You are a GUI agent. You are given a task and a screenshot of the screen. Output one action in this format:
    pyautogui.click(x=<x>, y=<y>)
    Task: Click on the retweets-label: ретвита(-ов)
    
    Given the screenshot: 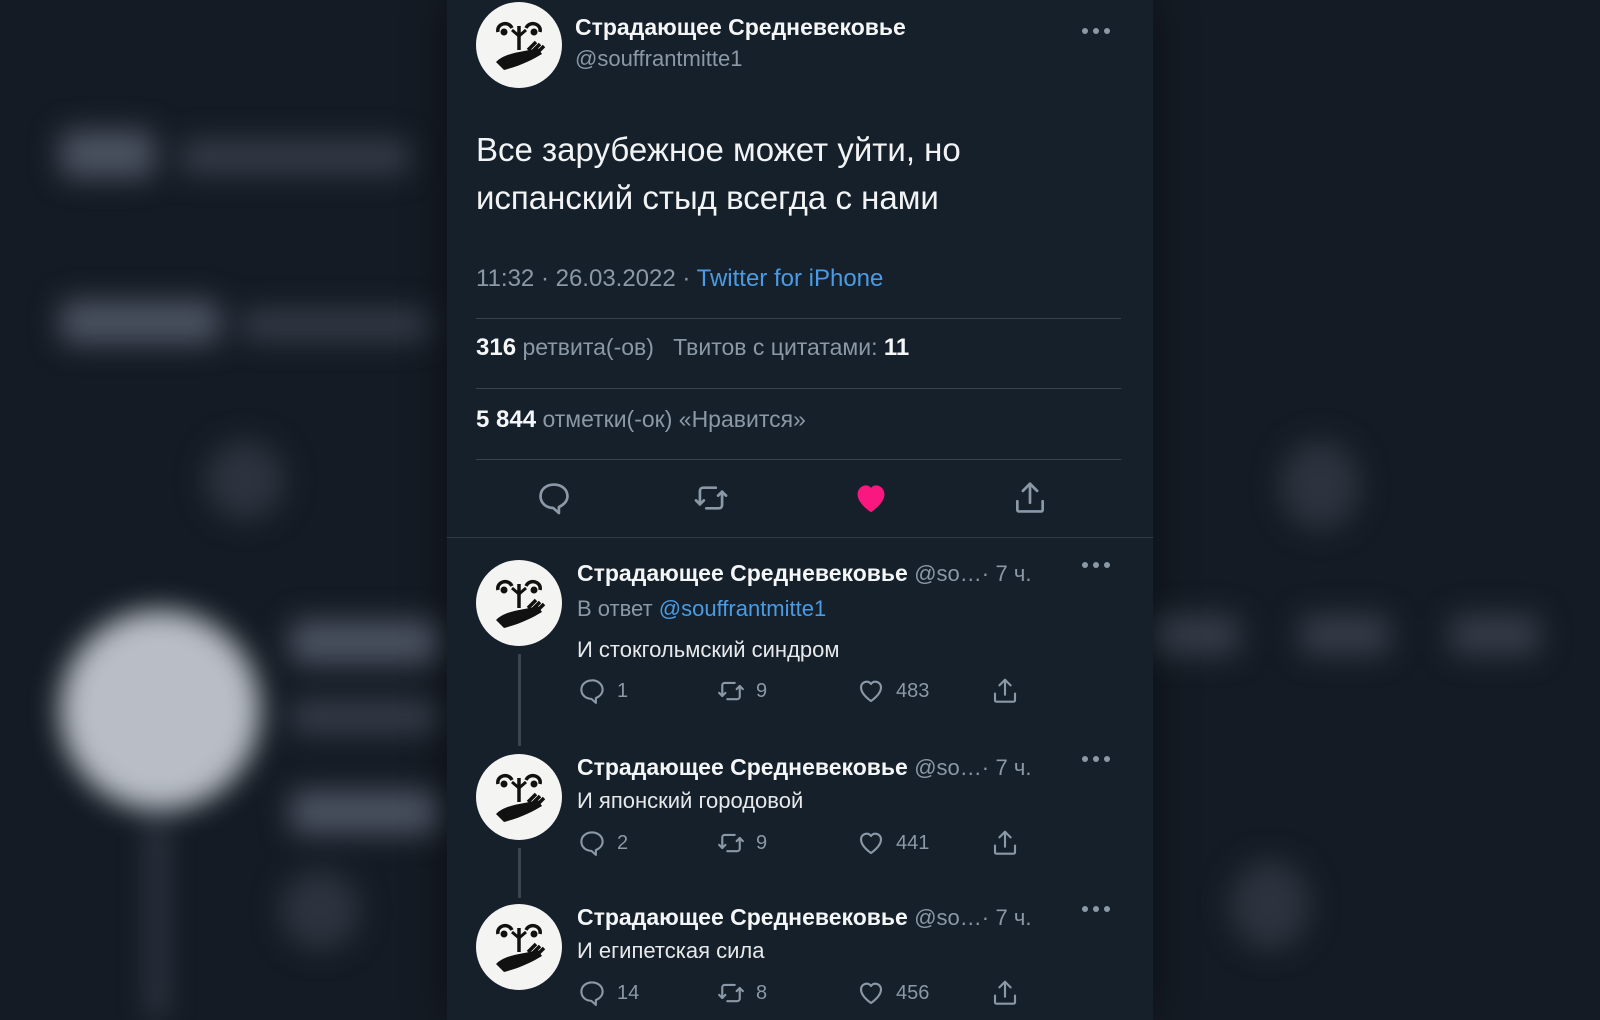 What is the action you would take?
    pyautogui.click(x=587, y=347)
    